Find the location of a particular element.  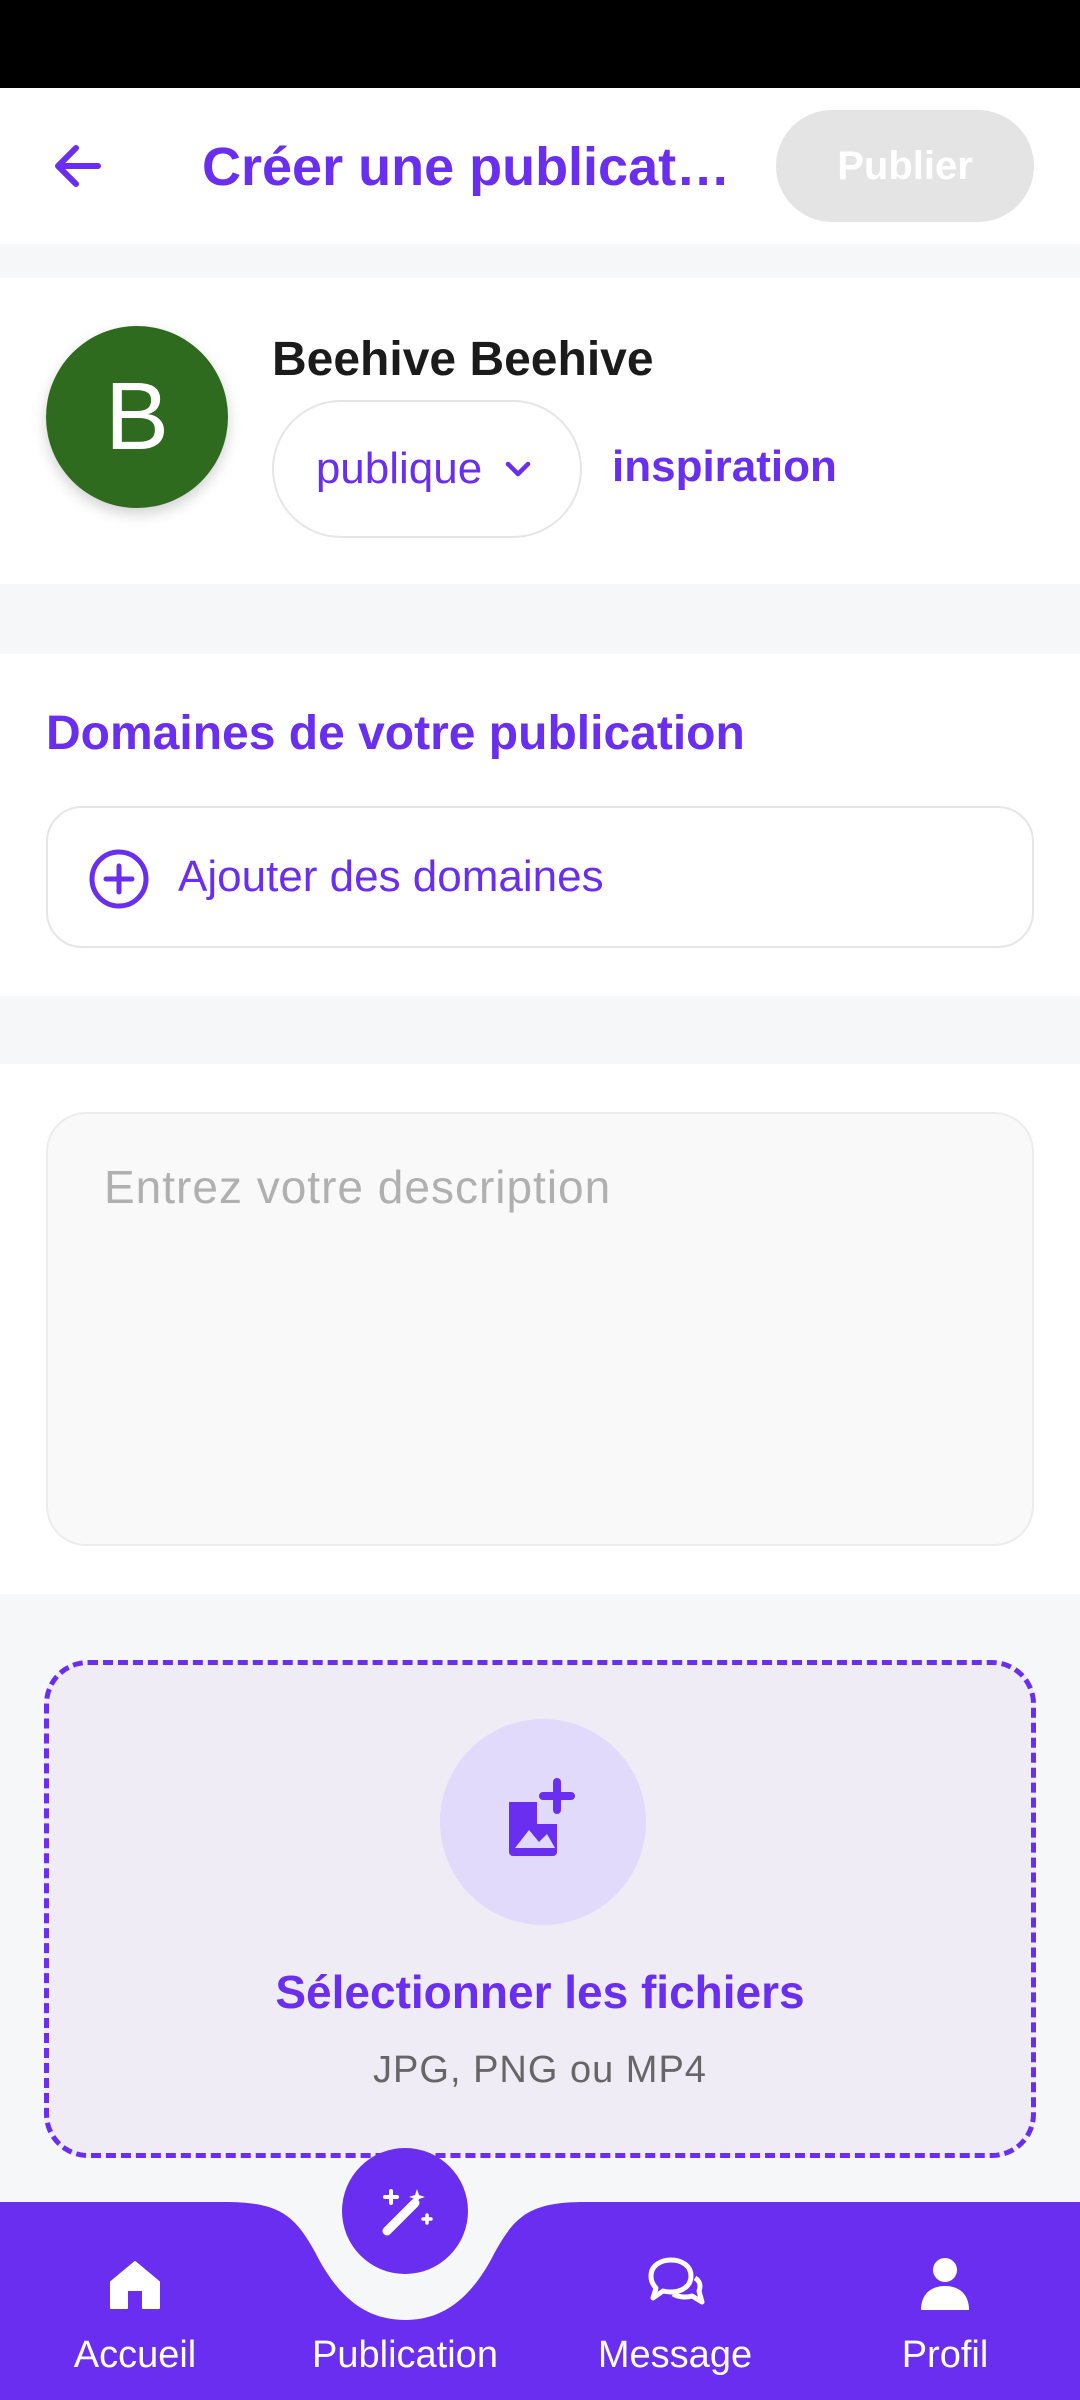

add-domains-button: Ajouter des domaines is located at coordinates (540, 877).